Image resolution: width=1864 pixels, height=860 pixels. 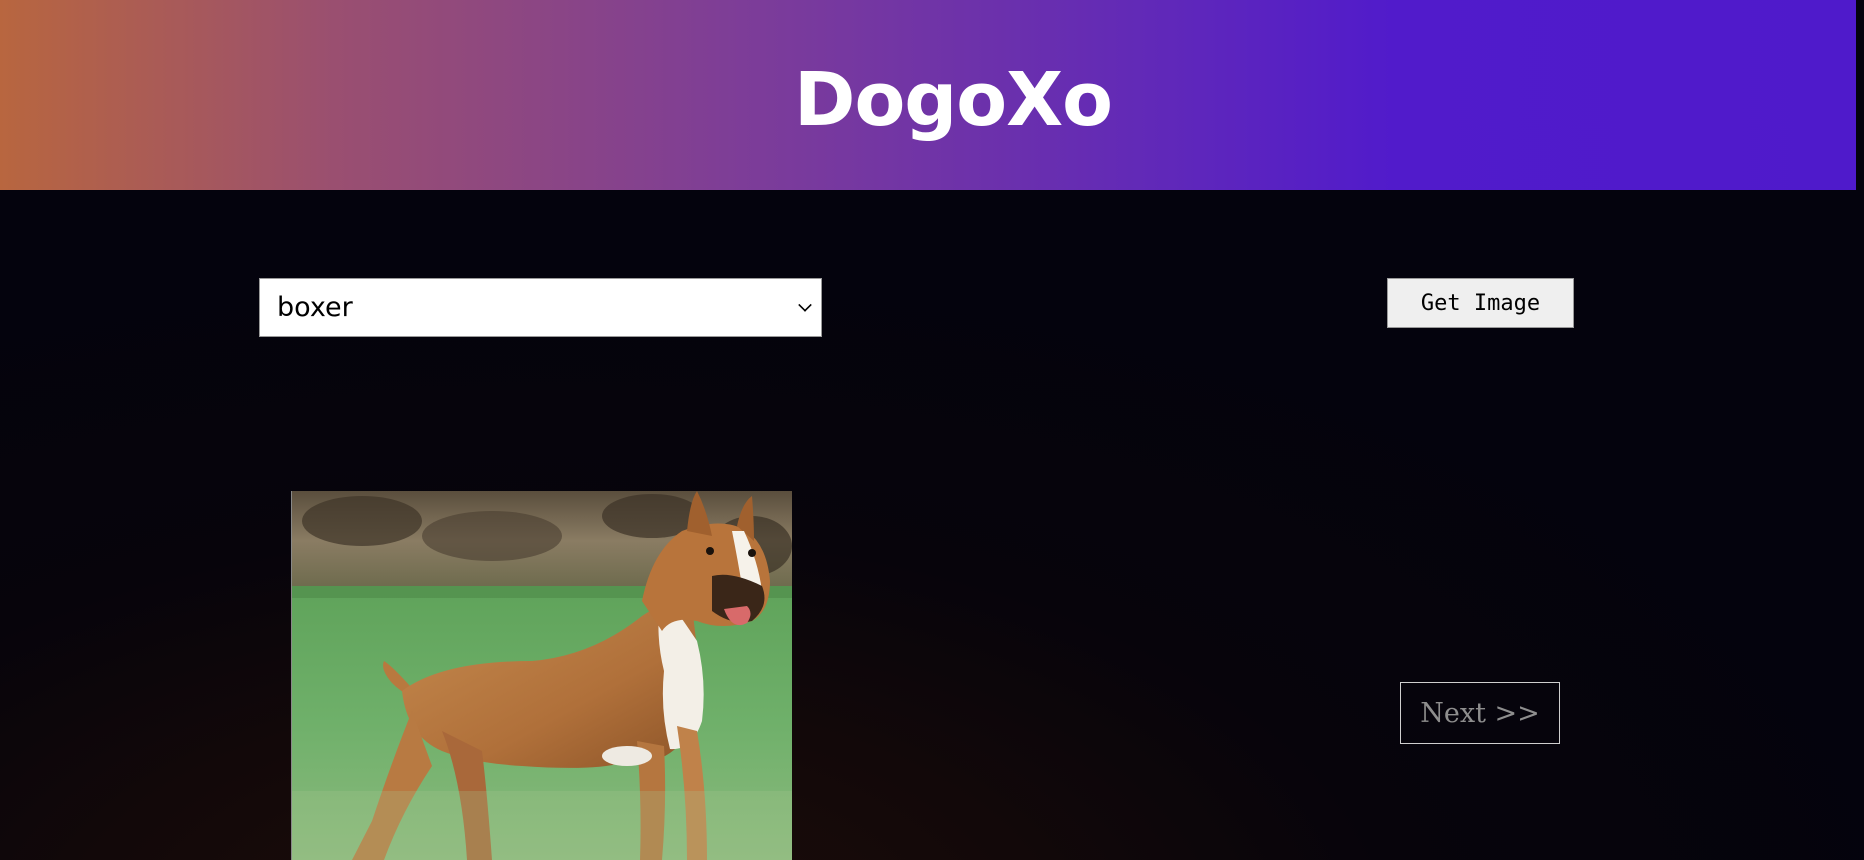 I want to click on app-logo: DogoXo, so click(x=953, y=100).